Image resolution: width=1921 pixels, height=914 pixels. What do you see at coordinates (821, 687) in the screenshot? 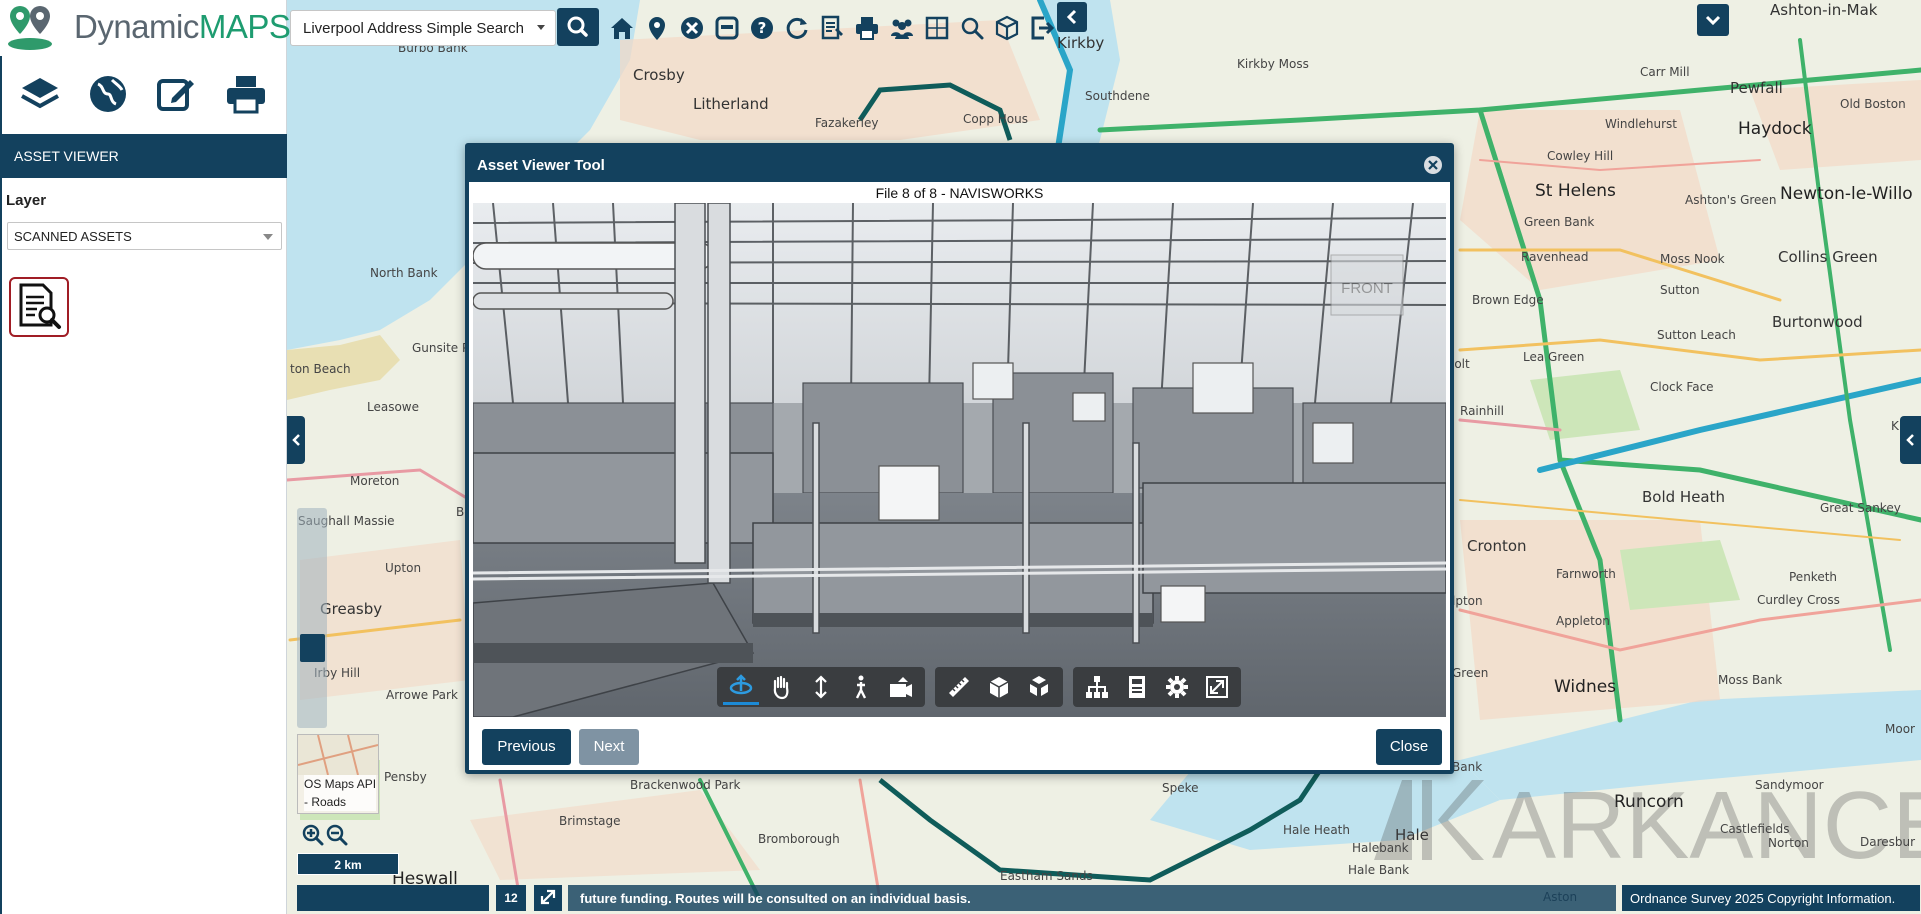
I see `zoom-updown-tool` at bounding box center [821, 687].